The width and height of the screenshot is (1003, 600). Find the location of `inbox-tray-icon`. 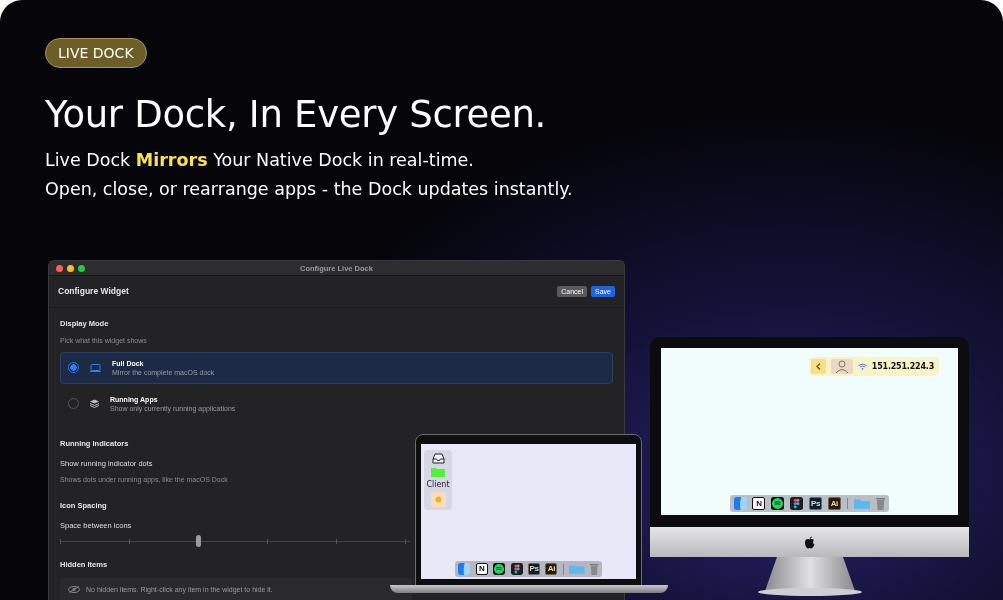

inbox-tray-icon is located at coordinates (438, 458).